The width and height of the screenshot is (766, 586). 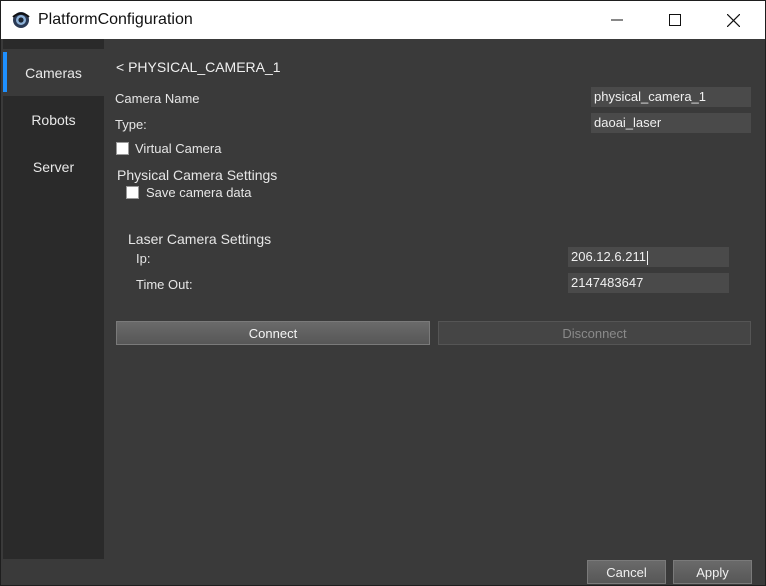 I want to click on window-title: PlatformConfiguration, so click(x=115, y=19).